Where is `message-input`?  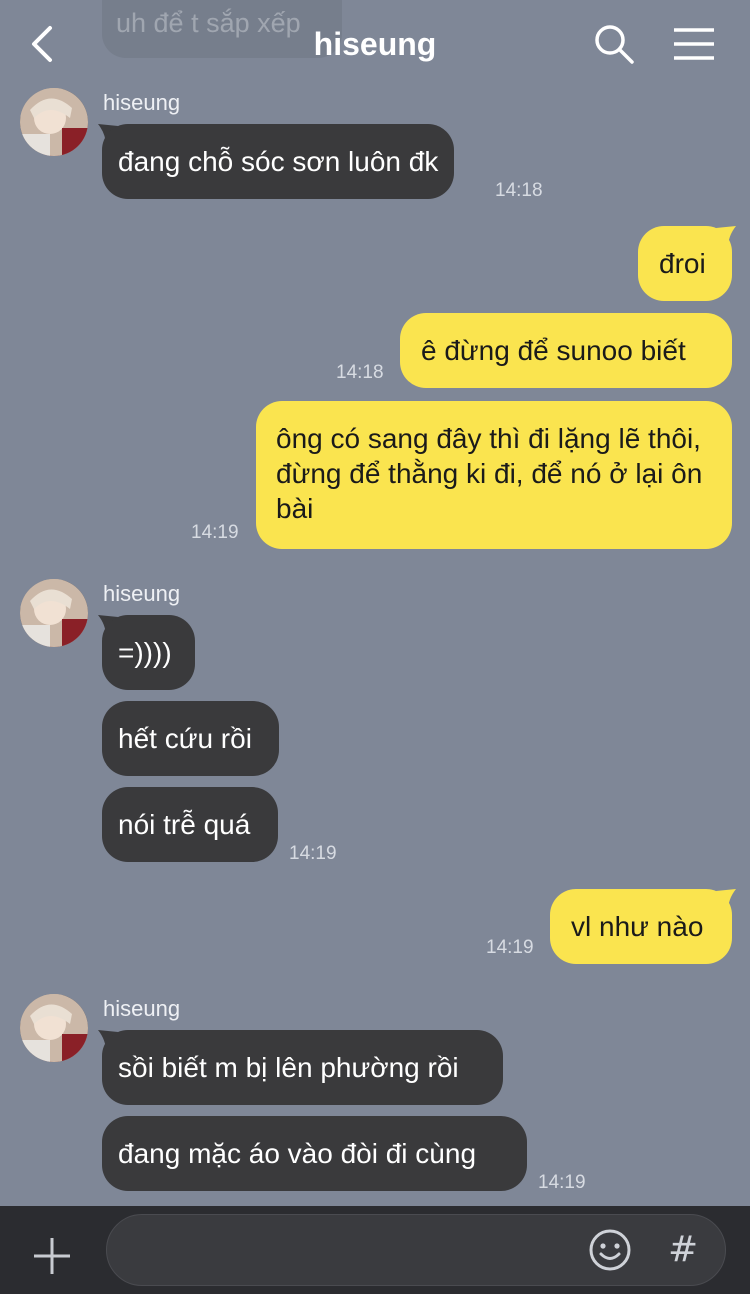 message-input is located at coordinates (349, 1252).